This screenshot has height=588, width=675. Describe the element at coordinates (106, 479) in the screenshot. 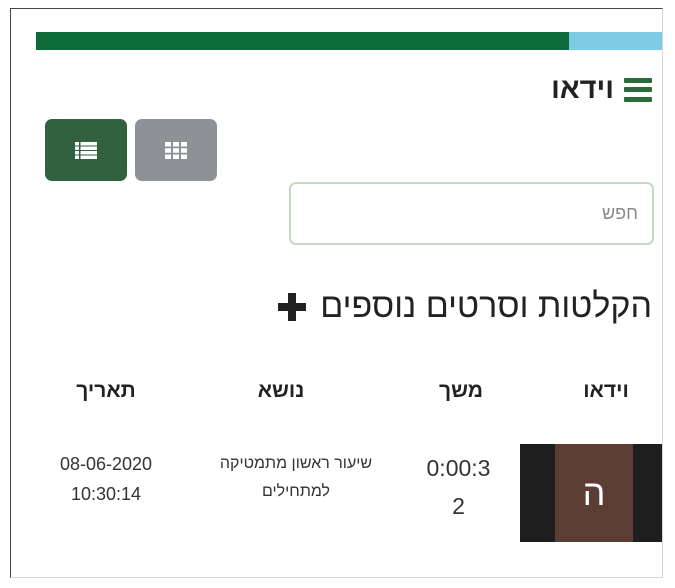

I see `date-cell: 08-06-2020 10:30:14` at that location.